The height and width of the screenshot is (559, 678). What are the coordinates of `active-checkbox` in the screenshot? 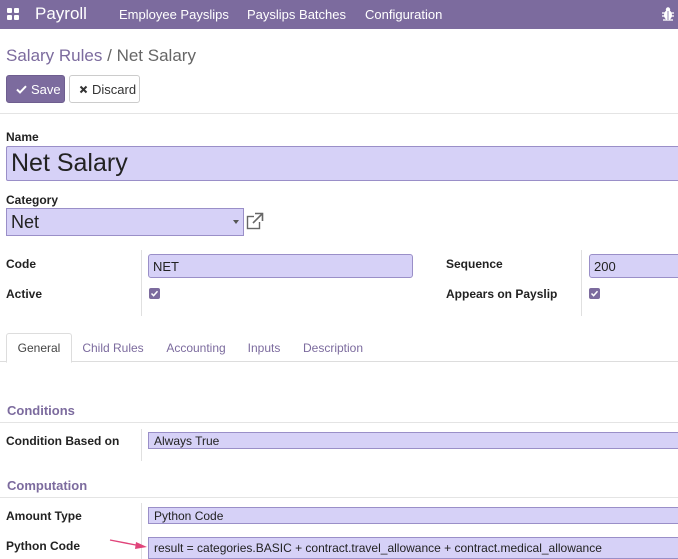 It's located at (154, 293).